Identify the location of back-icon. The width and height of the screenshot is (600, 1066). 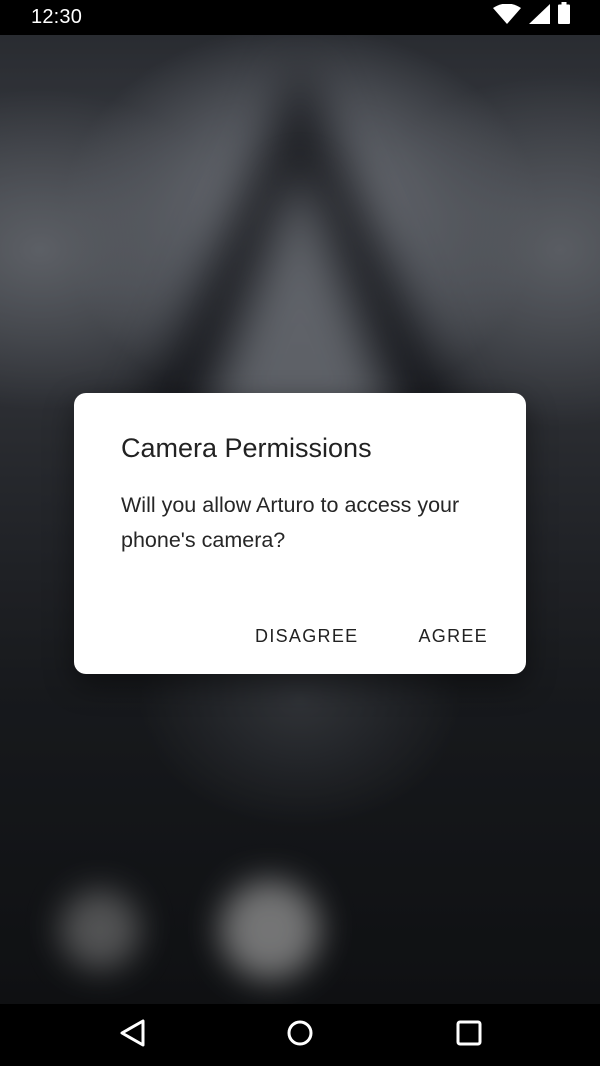
(133, 1035).